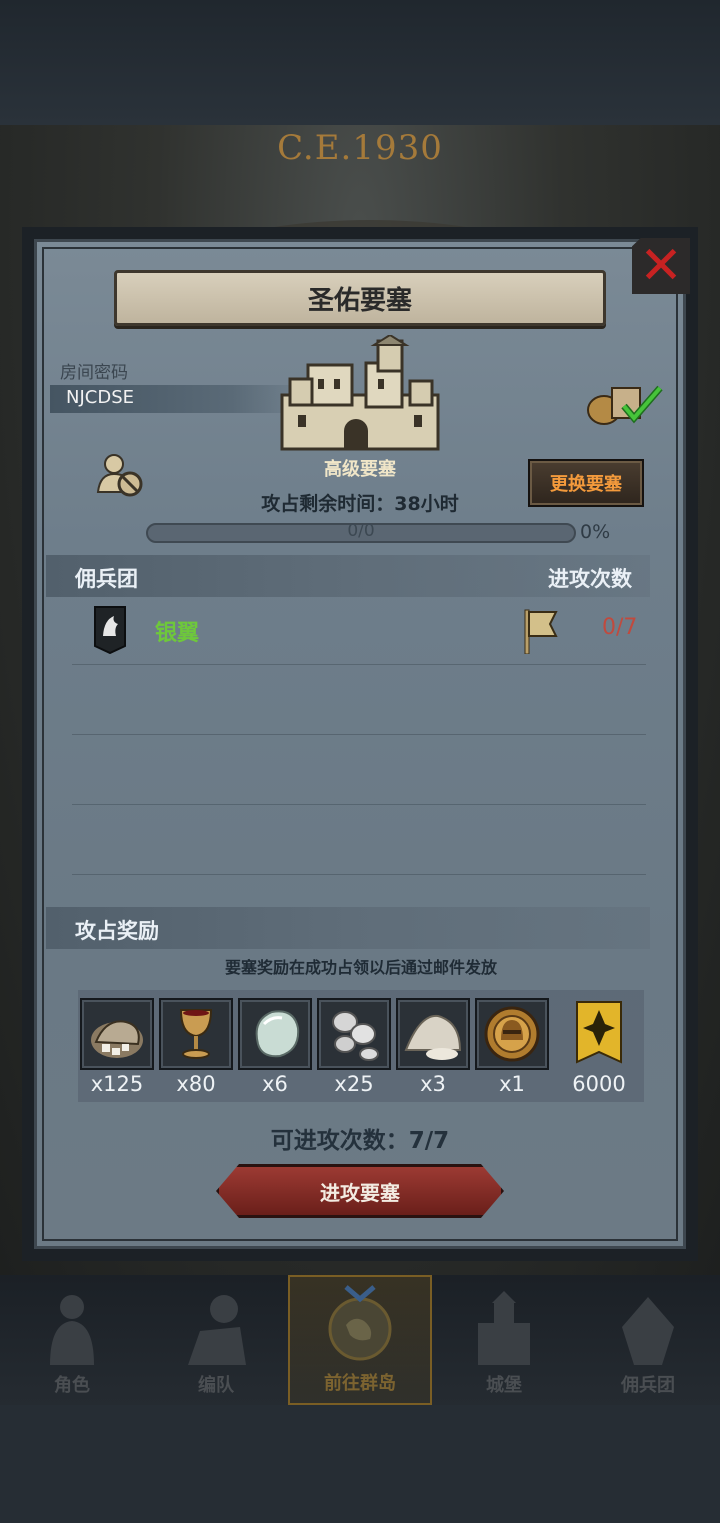 Image resolution: width=720 pixels, height=1523 pixels. I want to click on mercenary-attack-count: 0/7, so click(620, 627).